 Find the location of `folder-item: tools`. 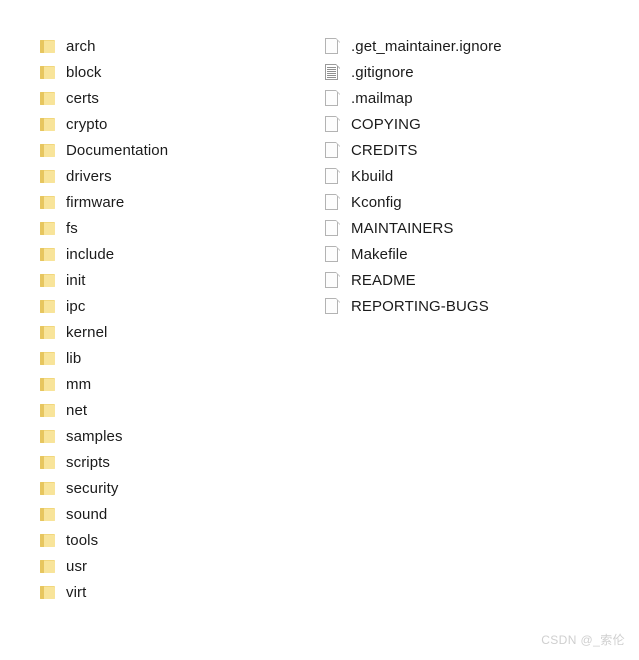

folder-item: tools is located at coordinates (104, 540).